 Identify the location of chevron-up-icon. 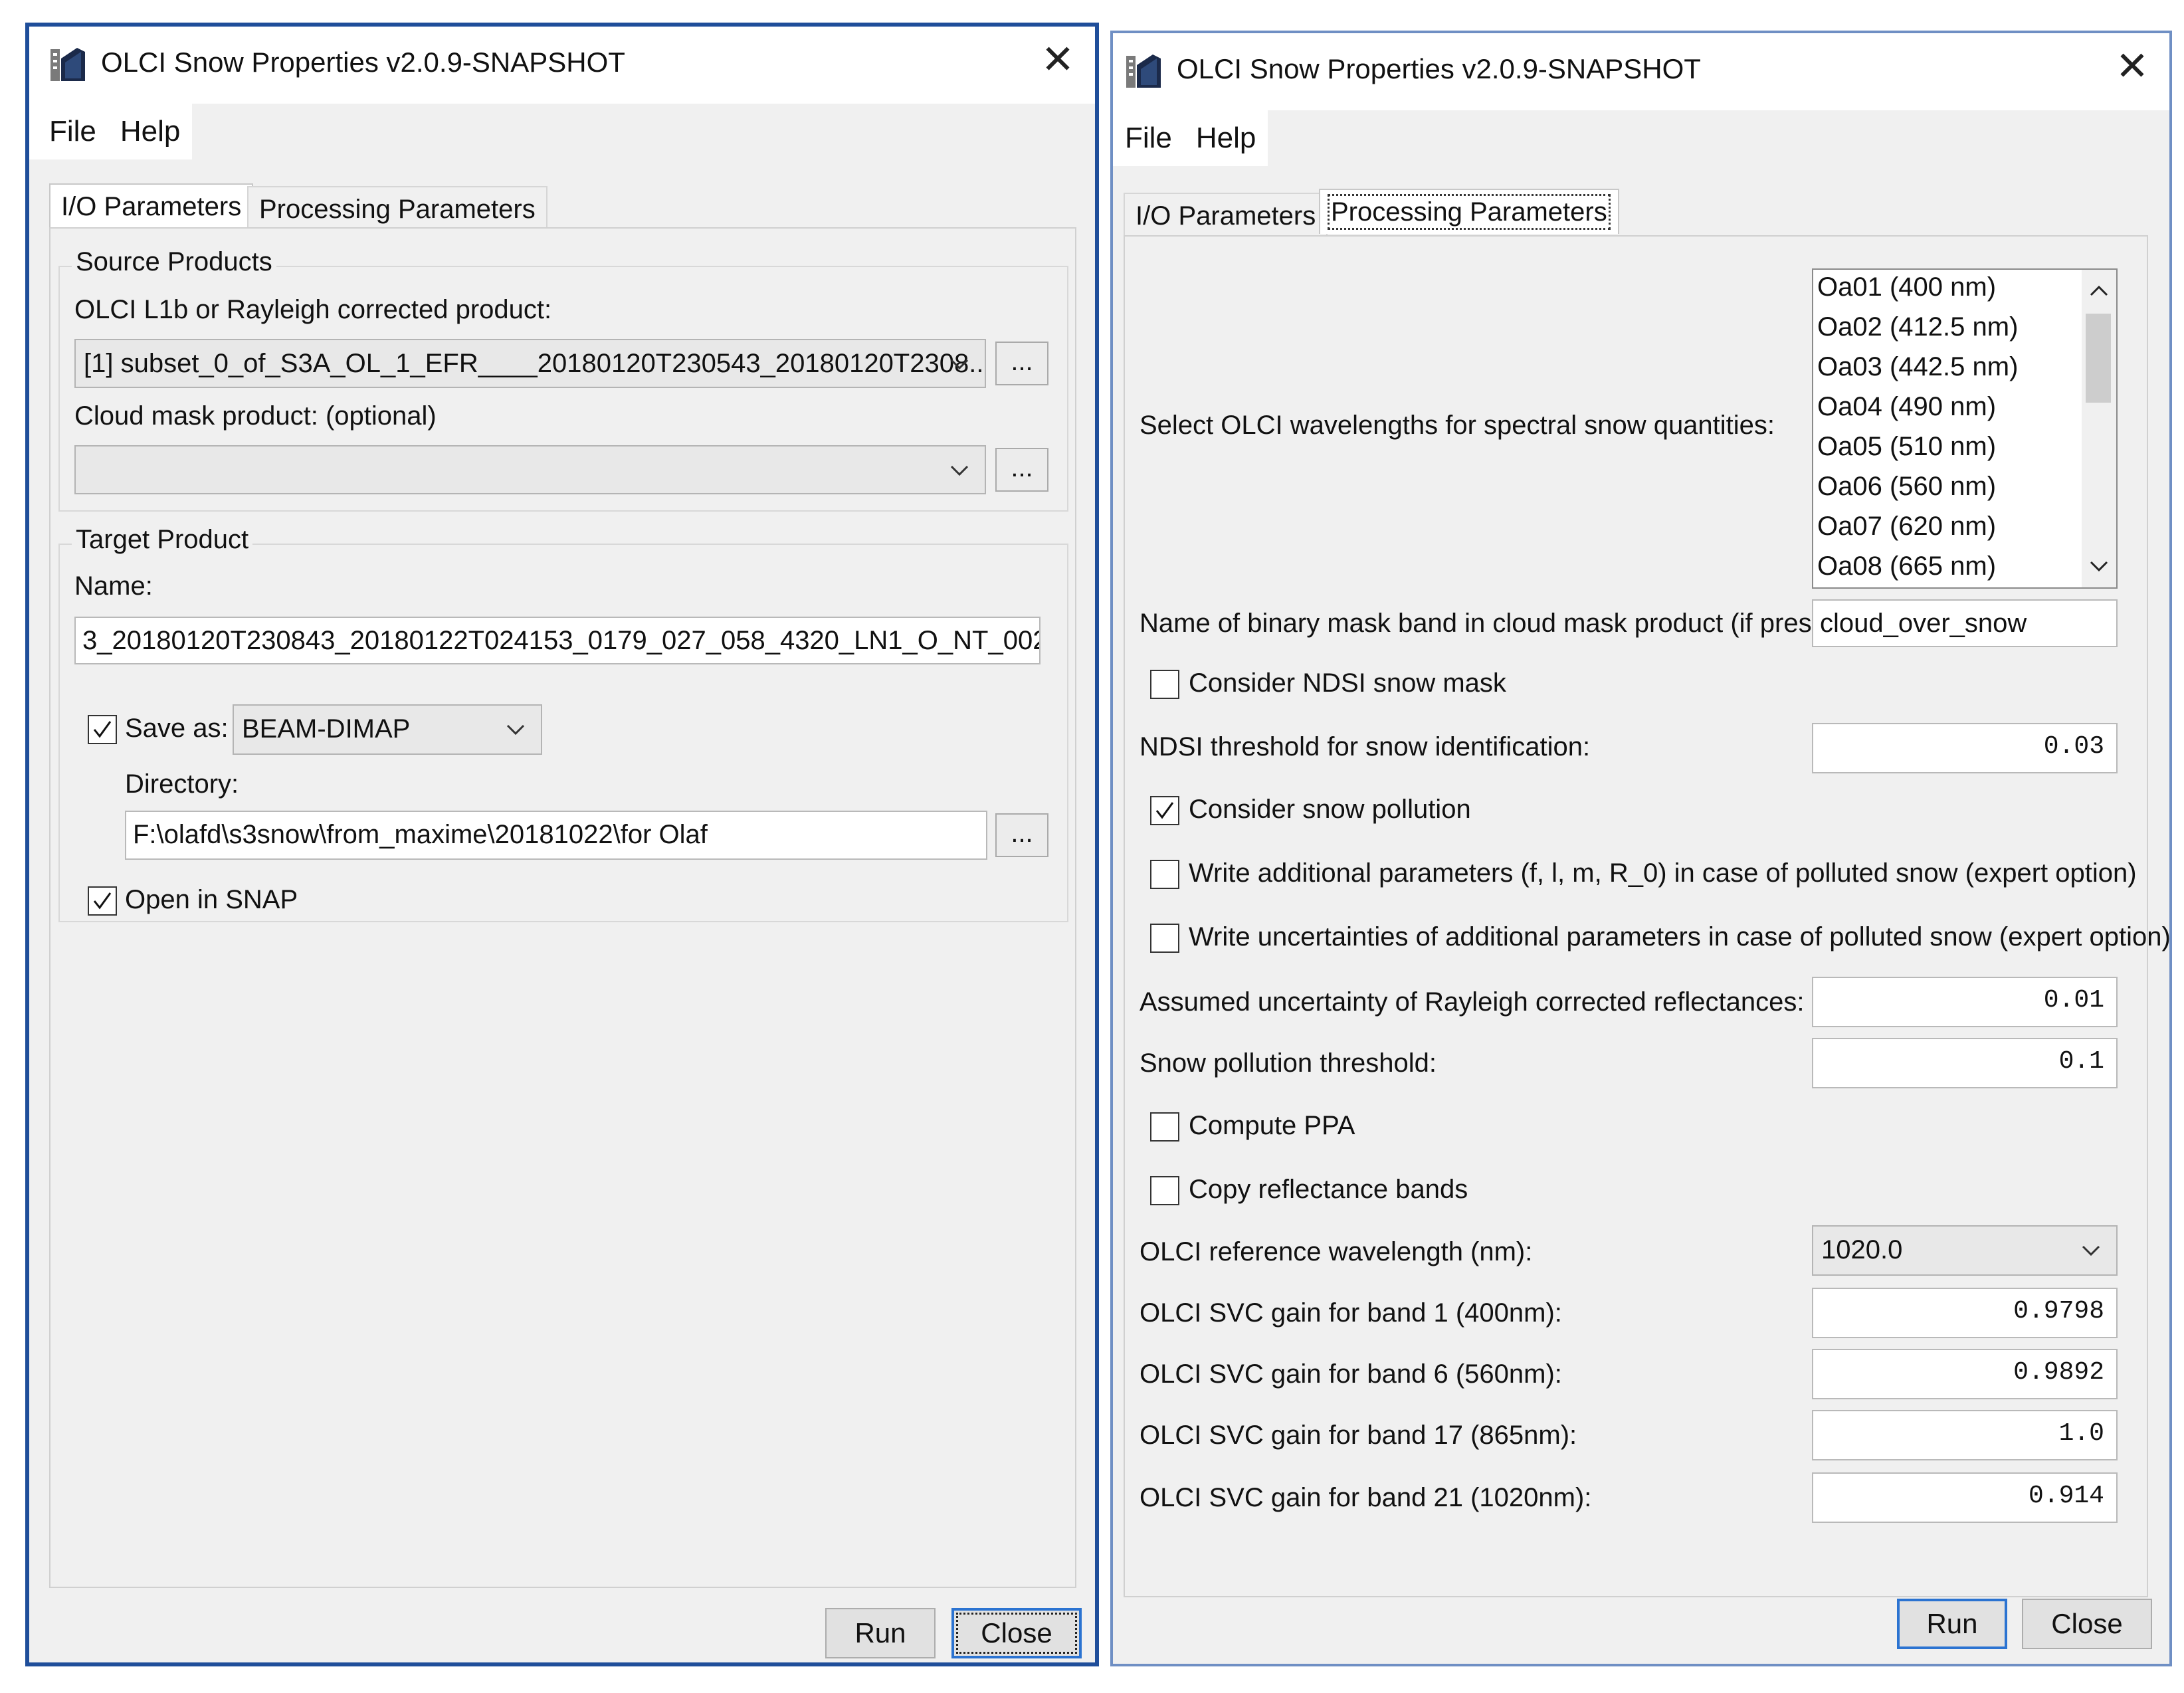
(2099, 291).